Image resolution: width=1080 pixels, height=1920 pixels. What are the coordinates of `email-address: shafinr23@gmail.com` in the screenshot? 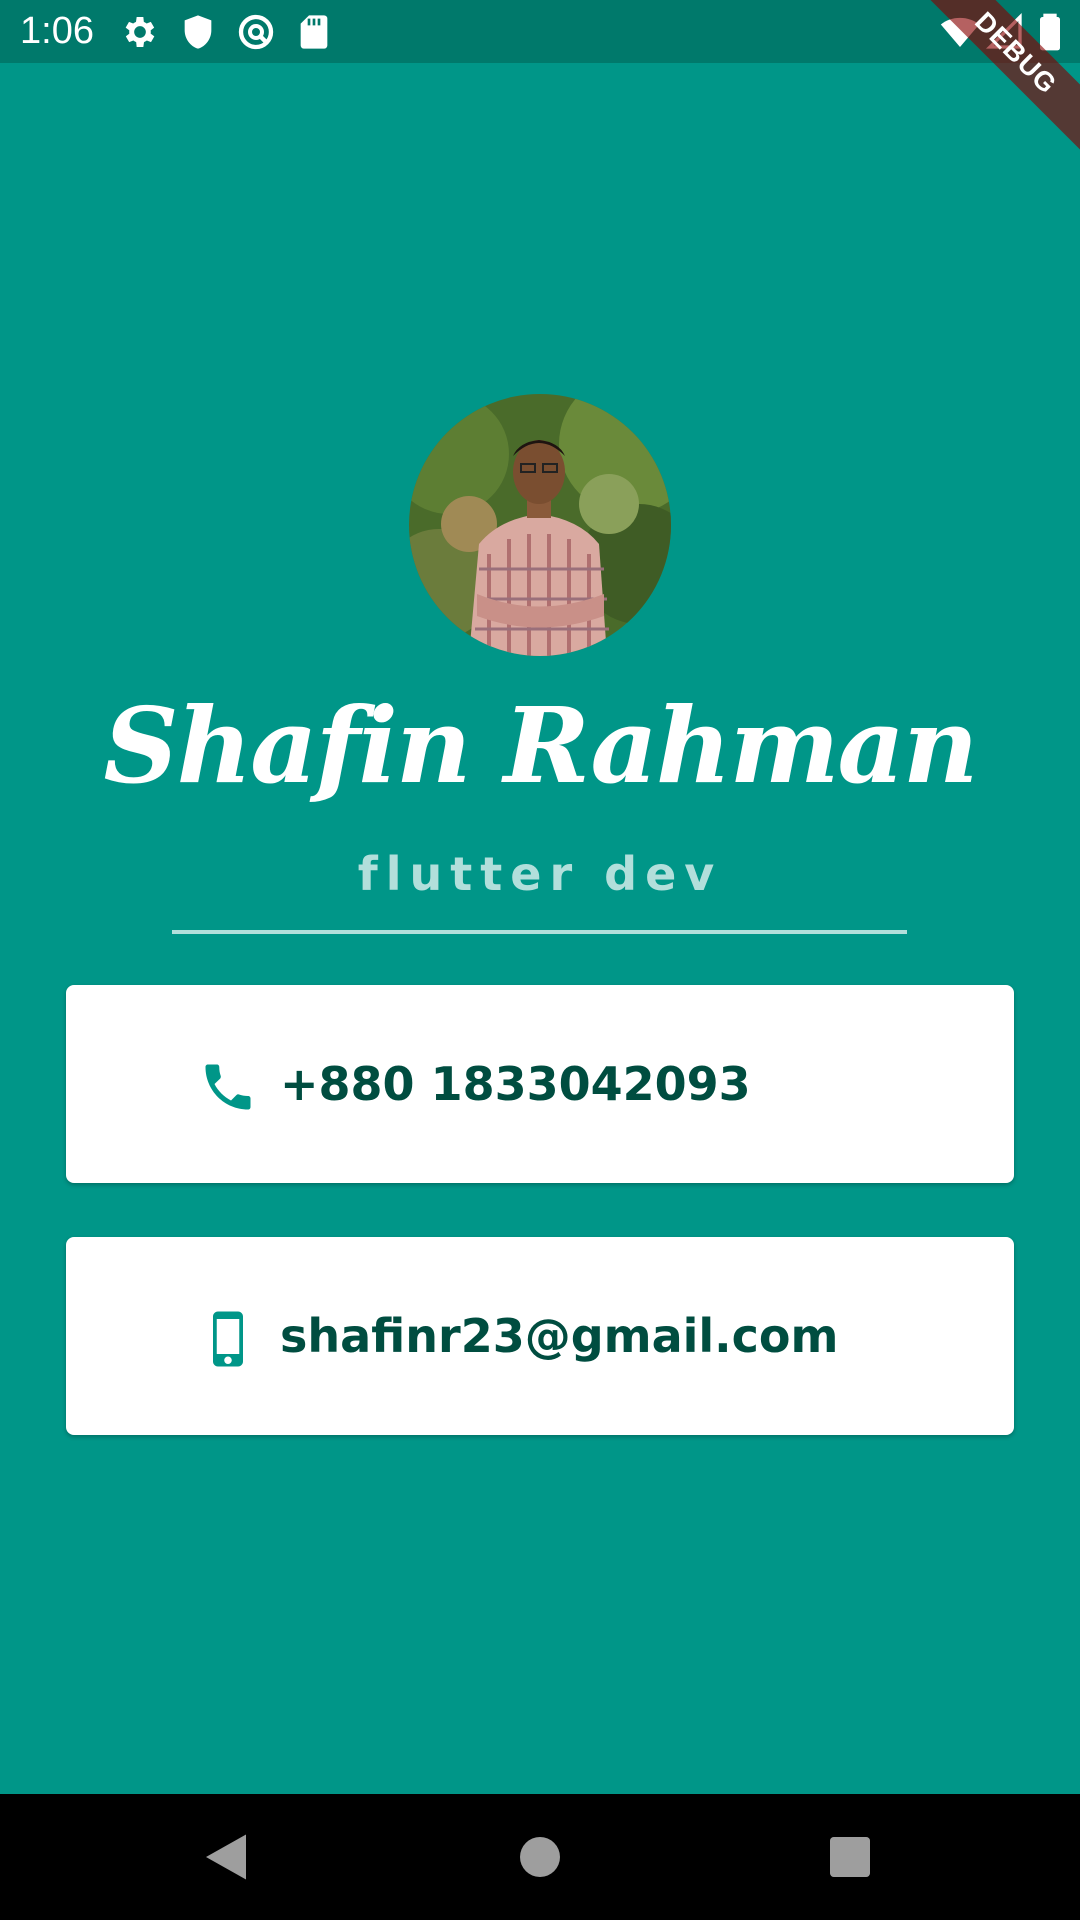 It's located at (559, 1336).